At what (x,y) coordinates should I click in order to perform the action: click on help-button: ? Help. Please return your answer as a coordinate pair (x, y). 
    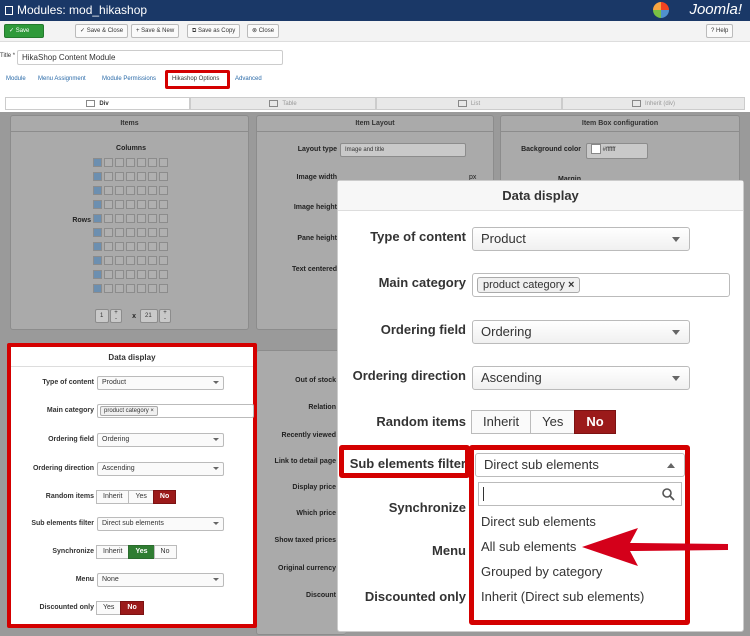
    Looking at the image, I should click on (720, 31).